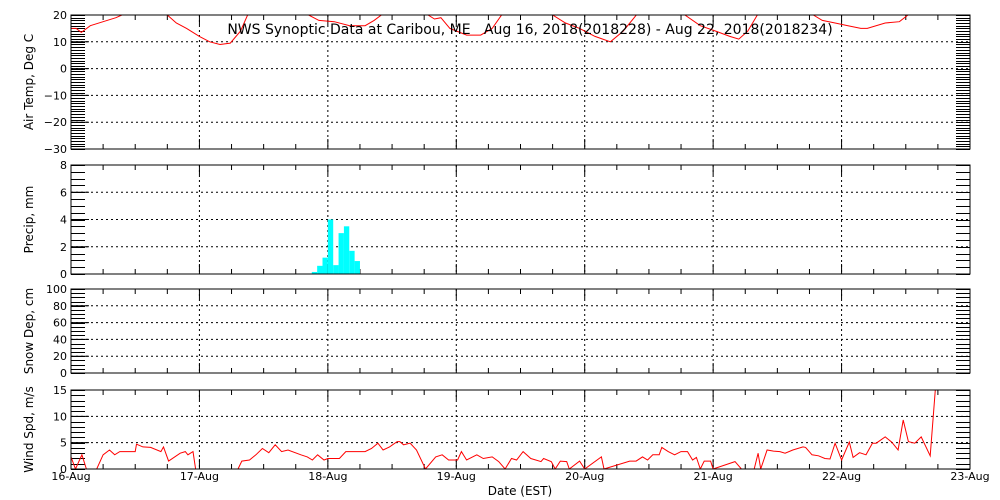 The height and width of the screenshot is (500, 1000). I want to click on x-tick-label: 16-Aug, so click(70, 476).